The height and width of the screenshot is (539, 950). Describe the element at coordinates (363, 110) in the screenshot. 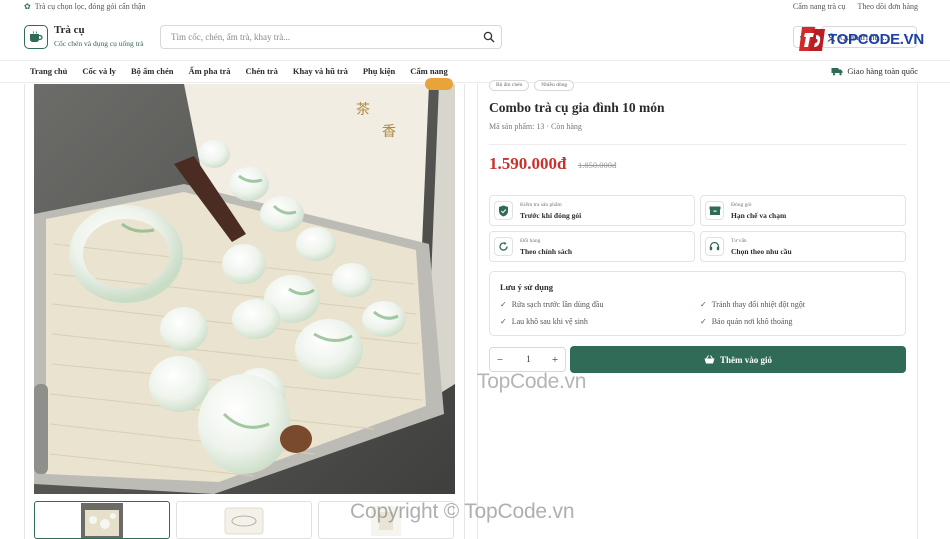

I see `svg-text: 茶` at that location.